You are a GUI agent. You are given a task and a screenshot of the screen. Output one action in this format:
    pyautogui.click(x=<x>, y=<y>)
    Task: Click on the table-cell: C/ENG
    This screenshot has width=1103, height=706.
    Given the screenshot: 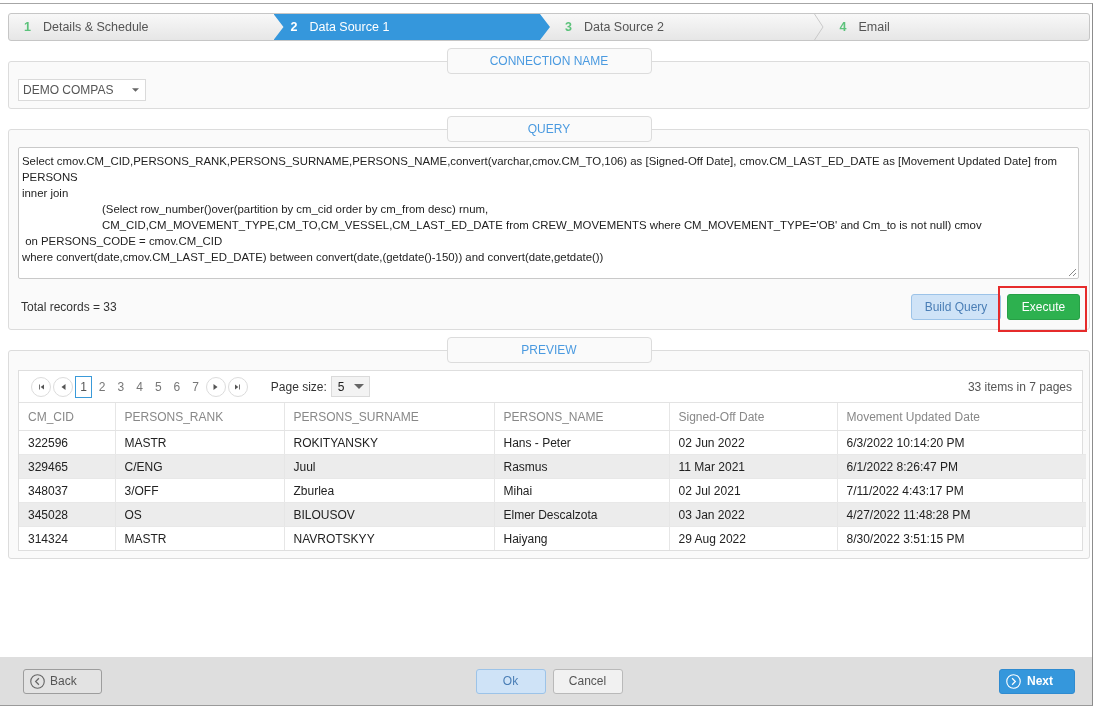 What is the action you would take?
    pyautogui.click(x=199, y=466)
    